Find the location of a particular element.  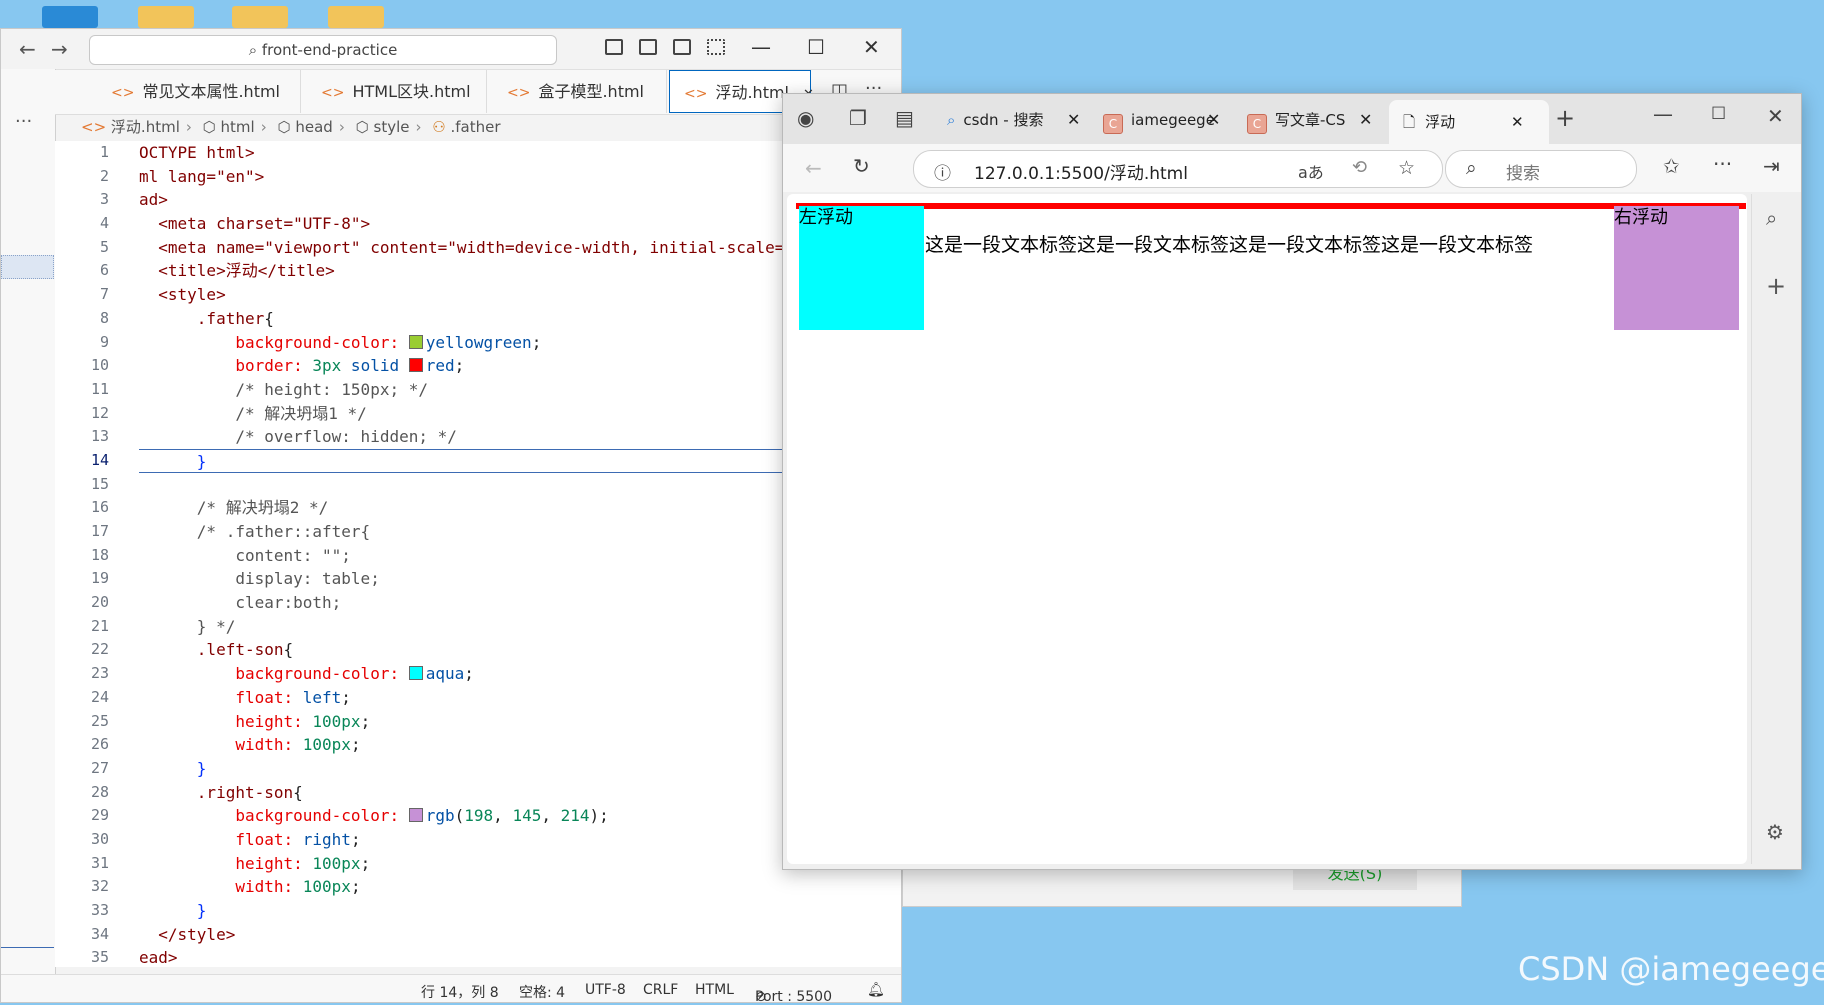

extension-icon: ⟲ is located at coordinates (1359, 167).